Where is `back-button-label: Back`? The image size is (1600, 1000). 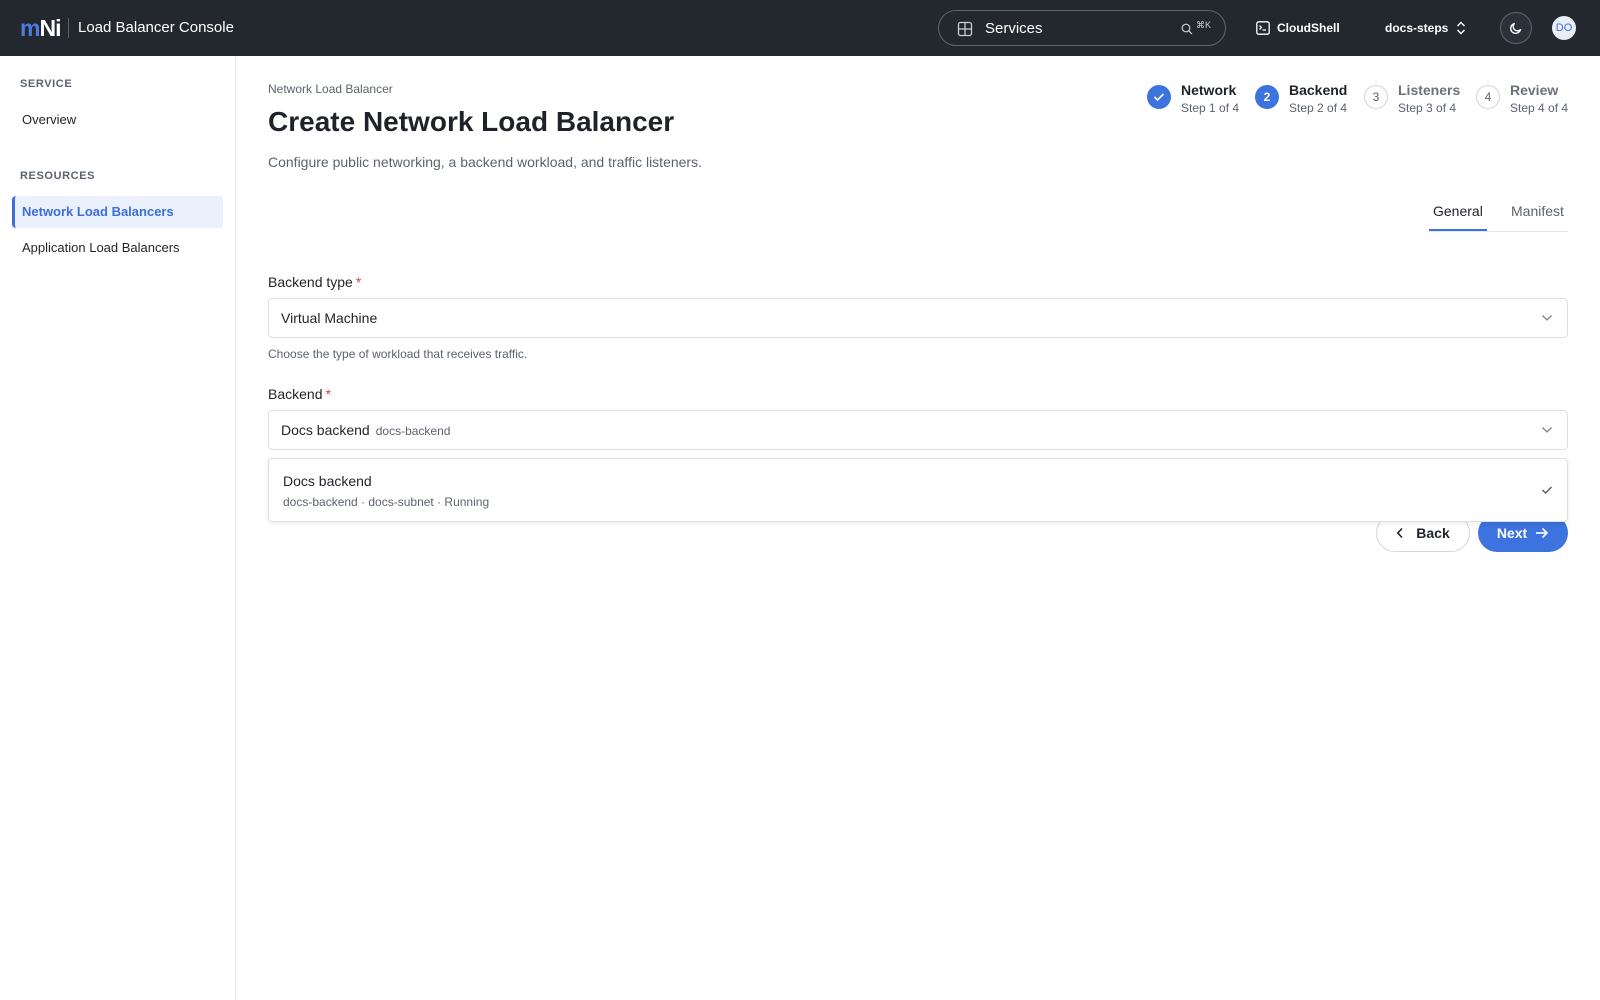 back-button-label: Back is located at coordinates (1433, 533).